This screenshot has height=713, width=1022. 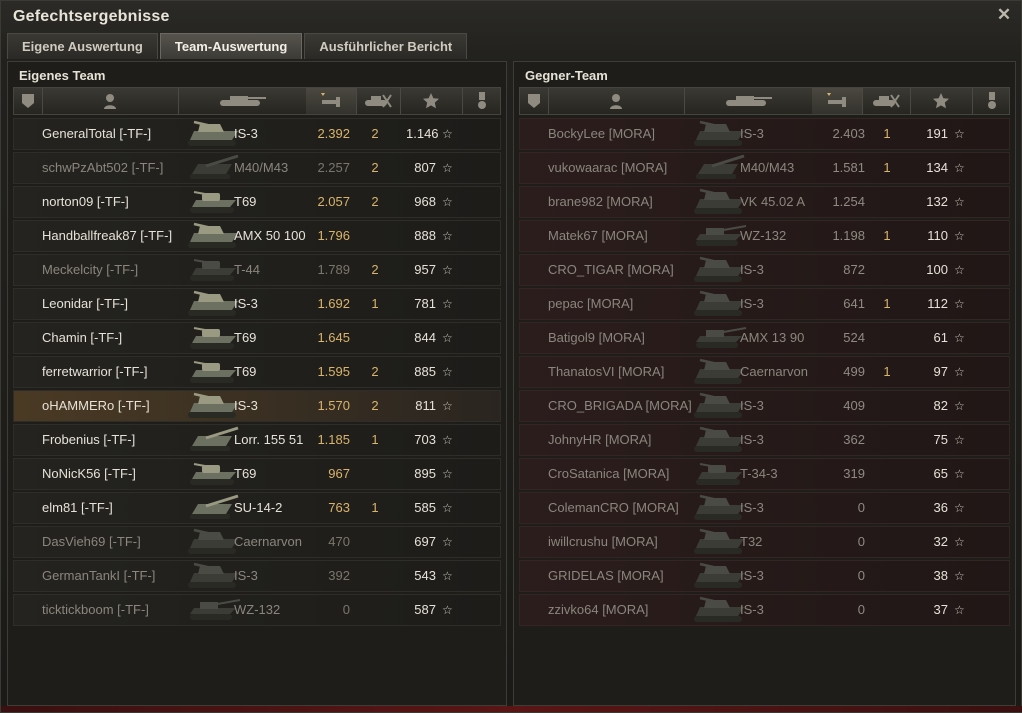 What do you see at coordinates (764, 372) in the screenshot?
I see `table-row: ThanatosVI [MORA] Caernarvon 499 1 97 ☆` at bounding box center [764, 372].